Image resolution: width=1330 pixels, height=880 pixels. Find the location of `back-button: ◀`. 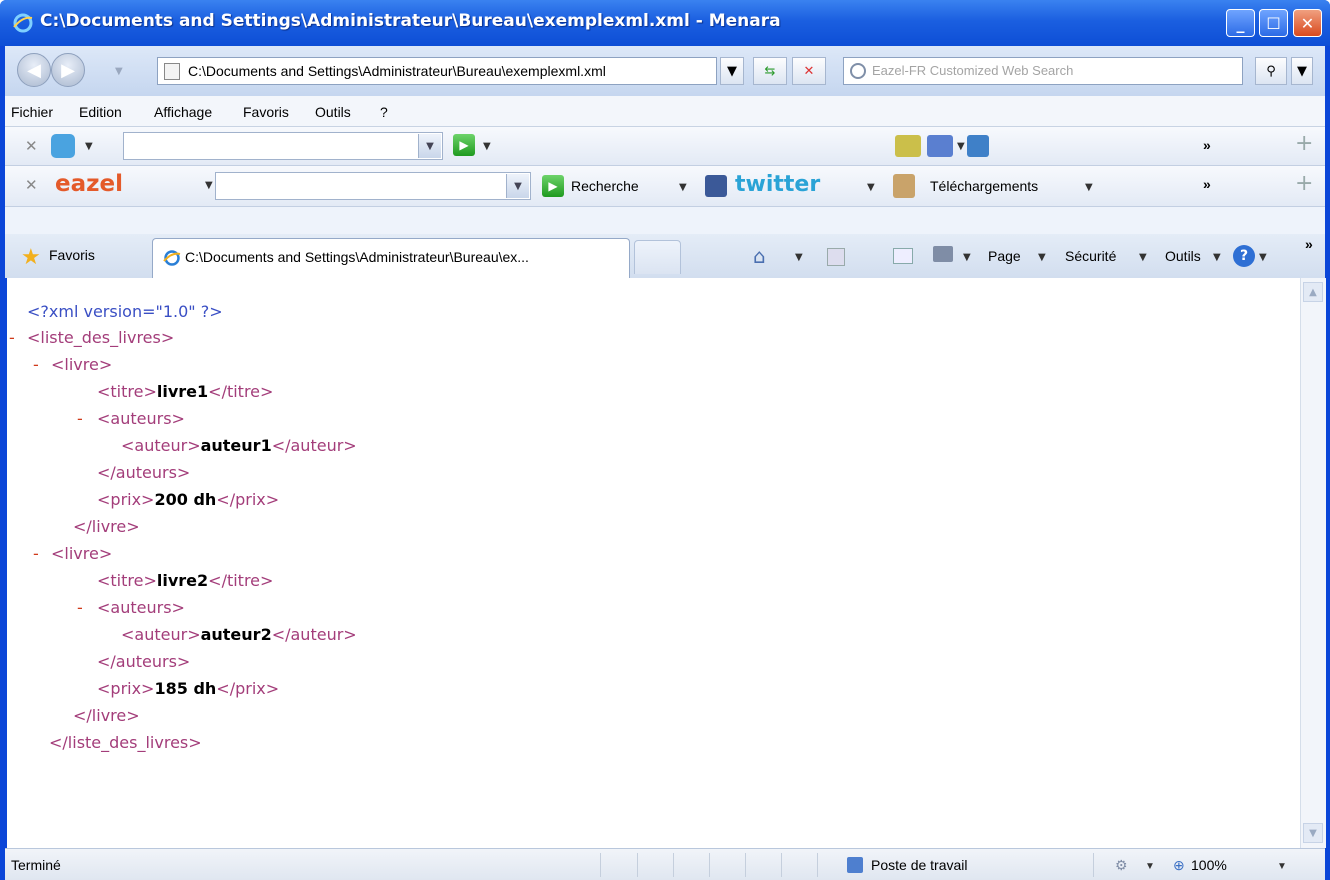

back-button: ◀ is located at coordinates (34, 70).